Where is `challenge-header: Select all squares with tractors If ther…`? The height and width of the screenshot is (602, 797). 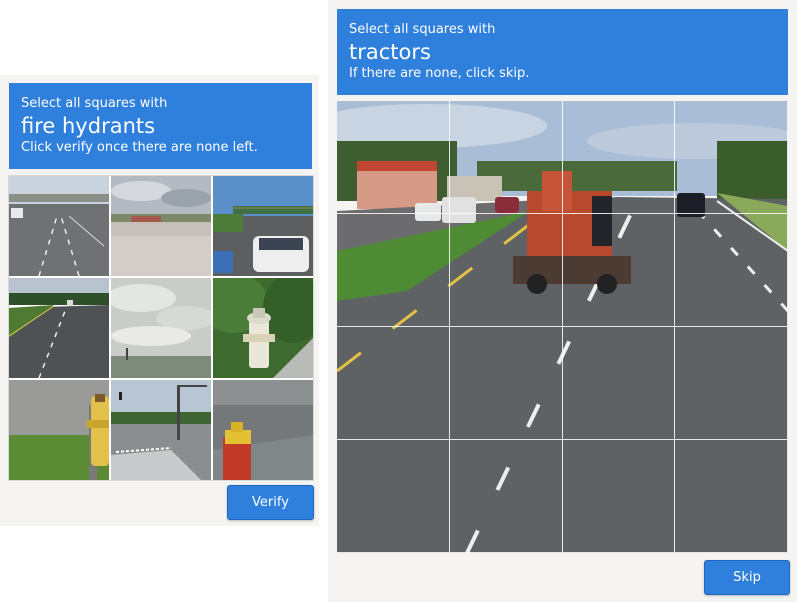 challenge-header: Select all squares with tractors If ther… is located at coordinates (562, 52).